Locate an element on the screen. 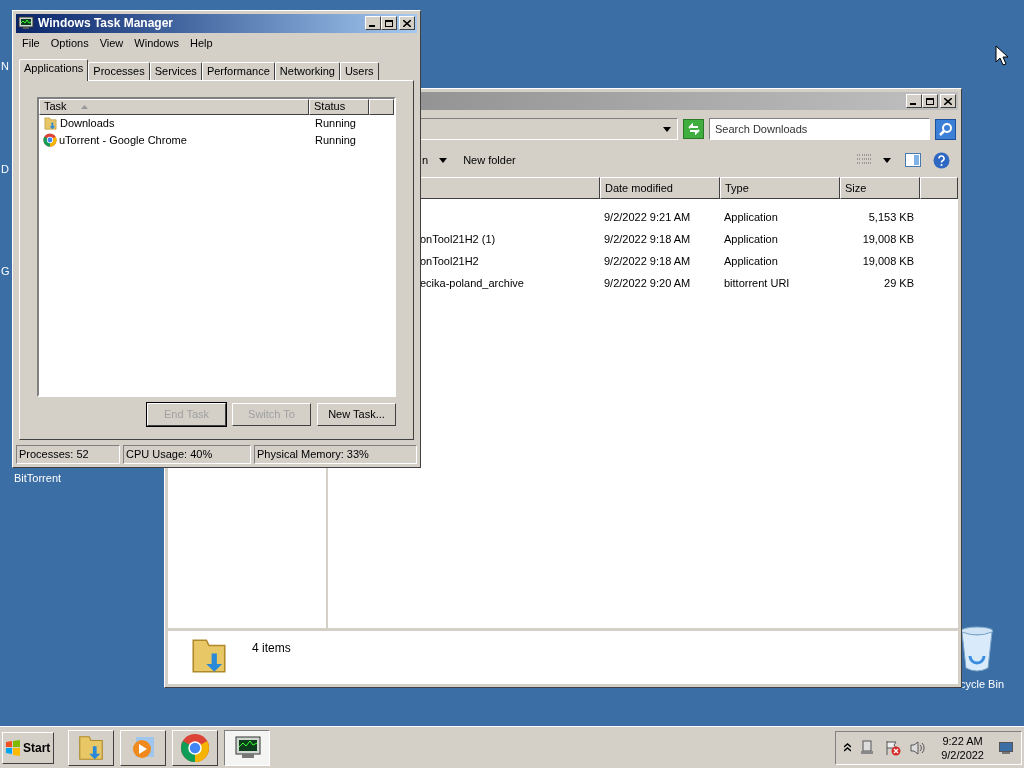  menu-item: Windows is located at coordinates (156, 43).